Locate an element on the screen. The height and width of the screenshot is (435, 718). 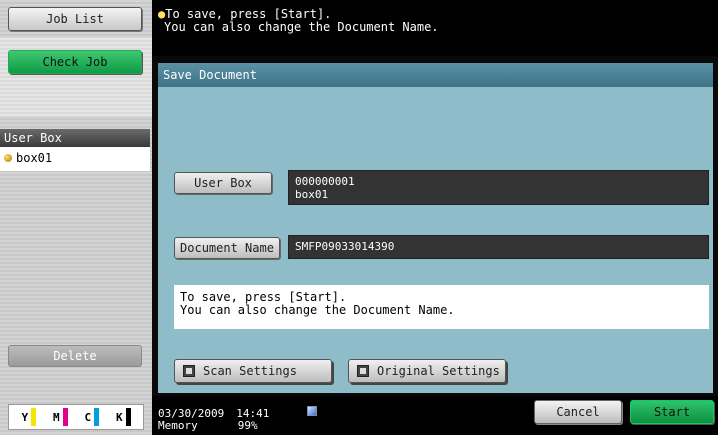
scan-settings-label: Scan Settings is located at coordinates (250, 371).